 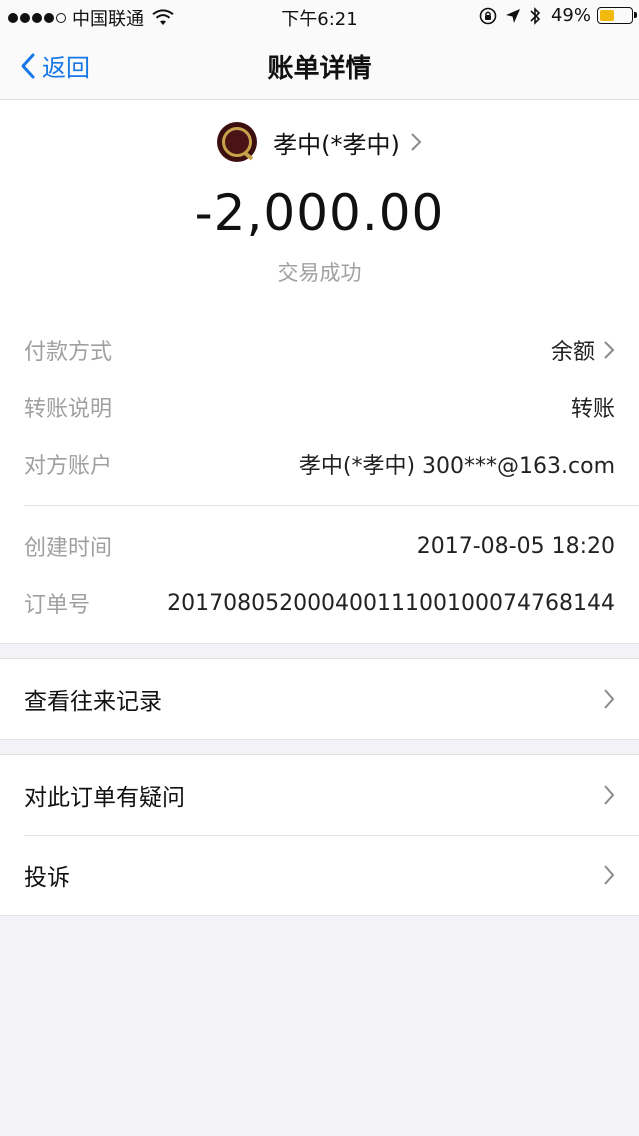 What do you see at coordinates (592, 409) in the screenshot?
I see `detail-value: 转账` at bounding box center [592, 409].